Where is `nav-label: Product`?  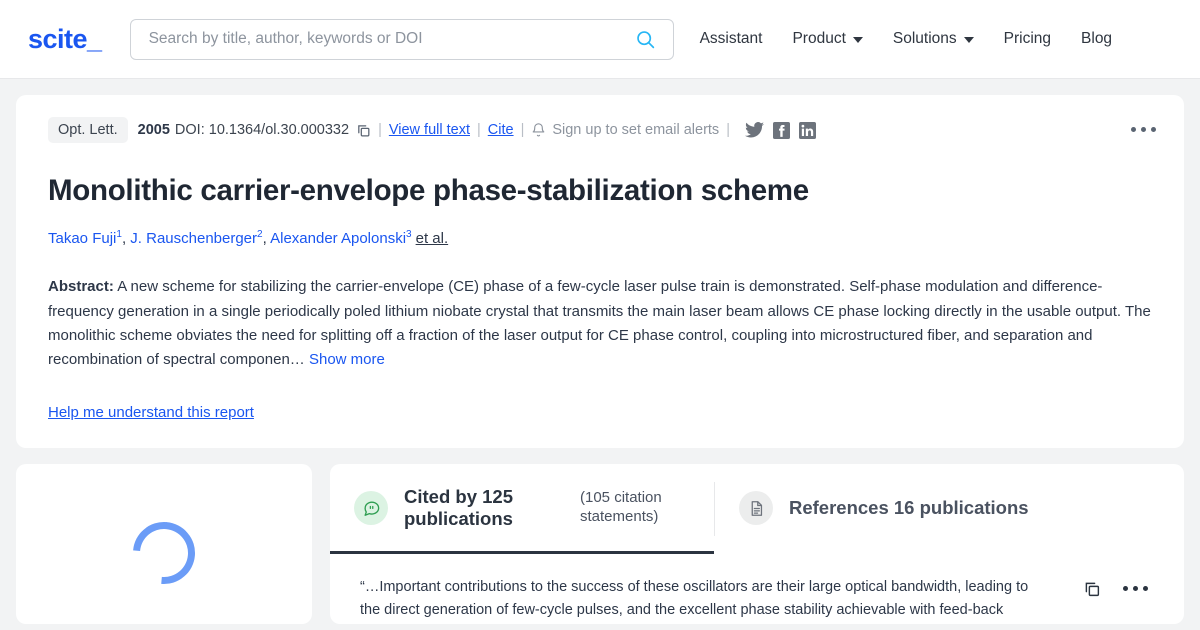
nav-label: Product is located at coordinates (819, 38).